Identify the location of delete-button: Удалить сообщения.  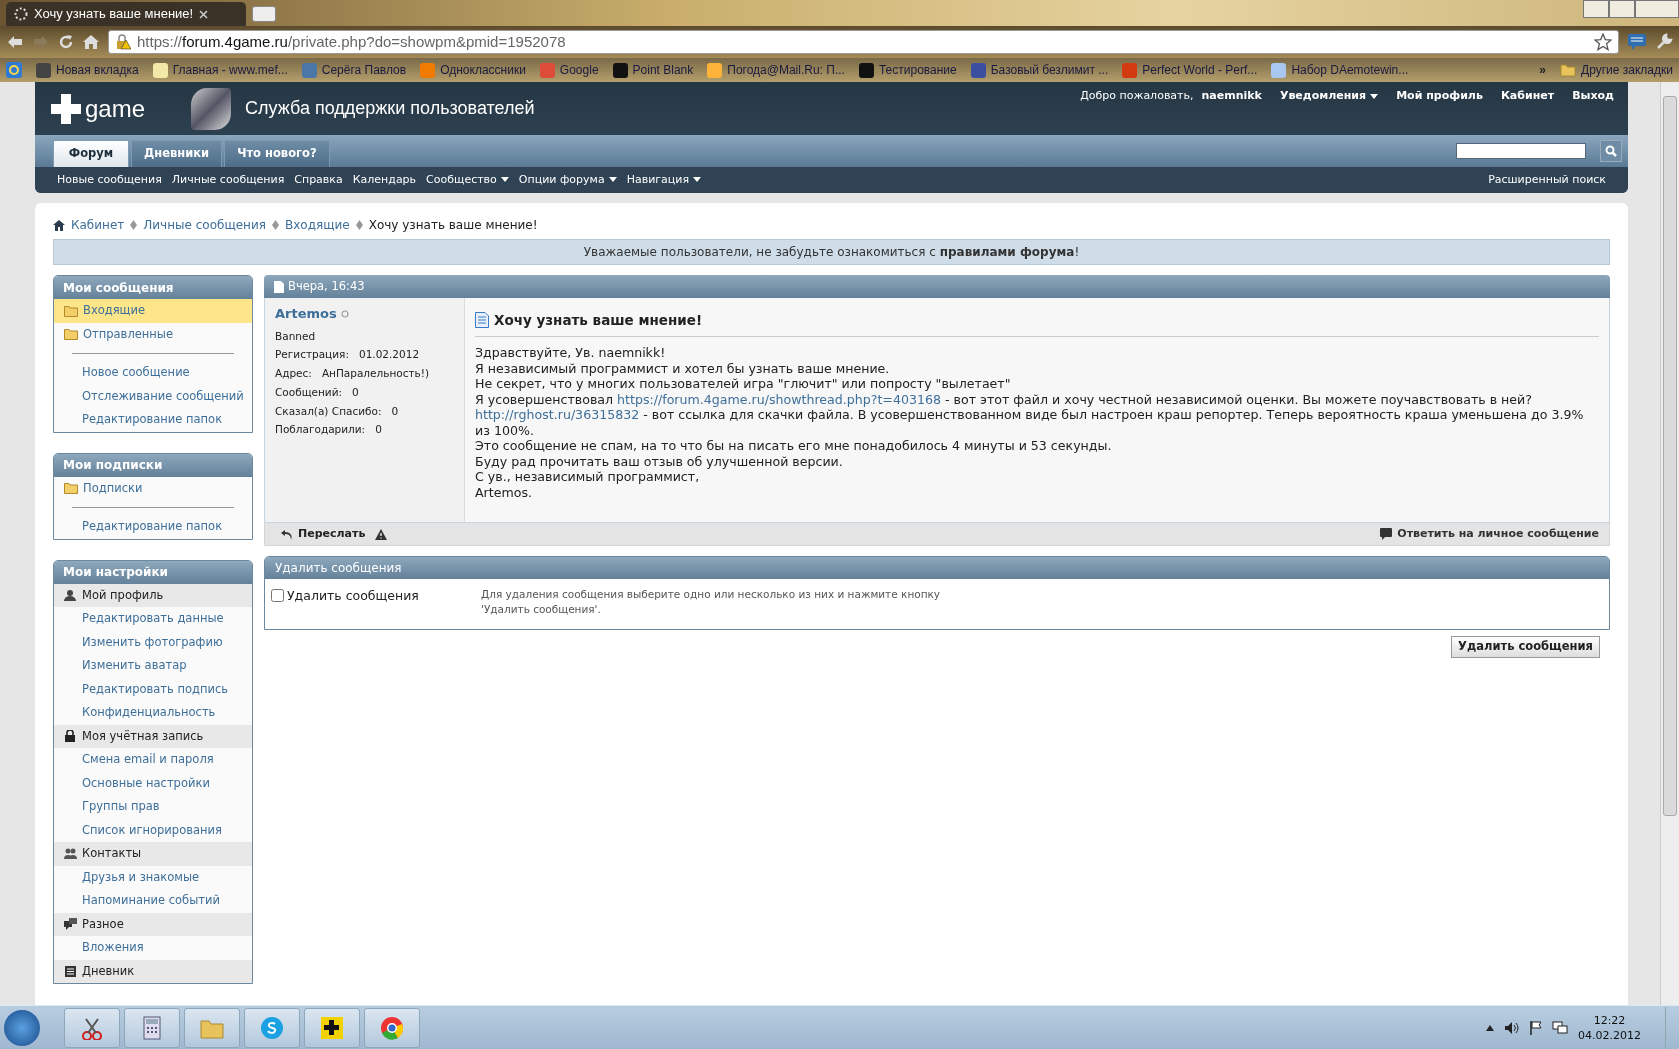
(1525, 647).